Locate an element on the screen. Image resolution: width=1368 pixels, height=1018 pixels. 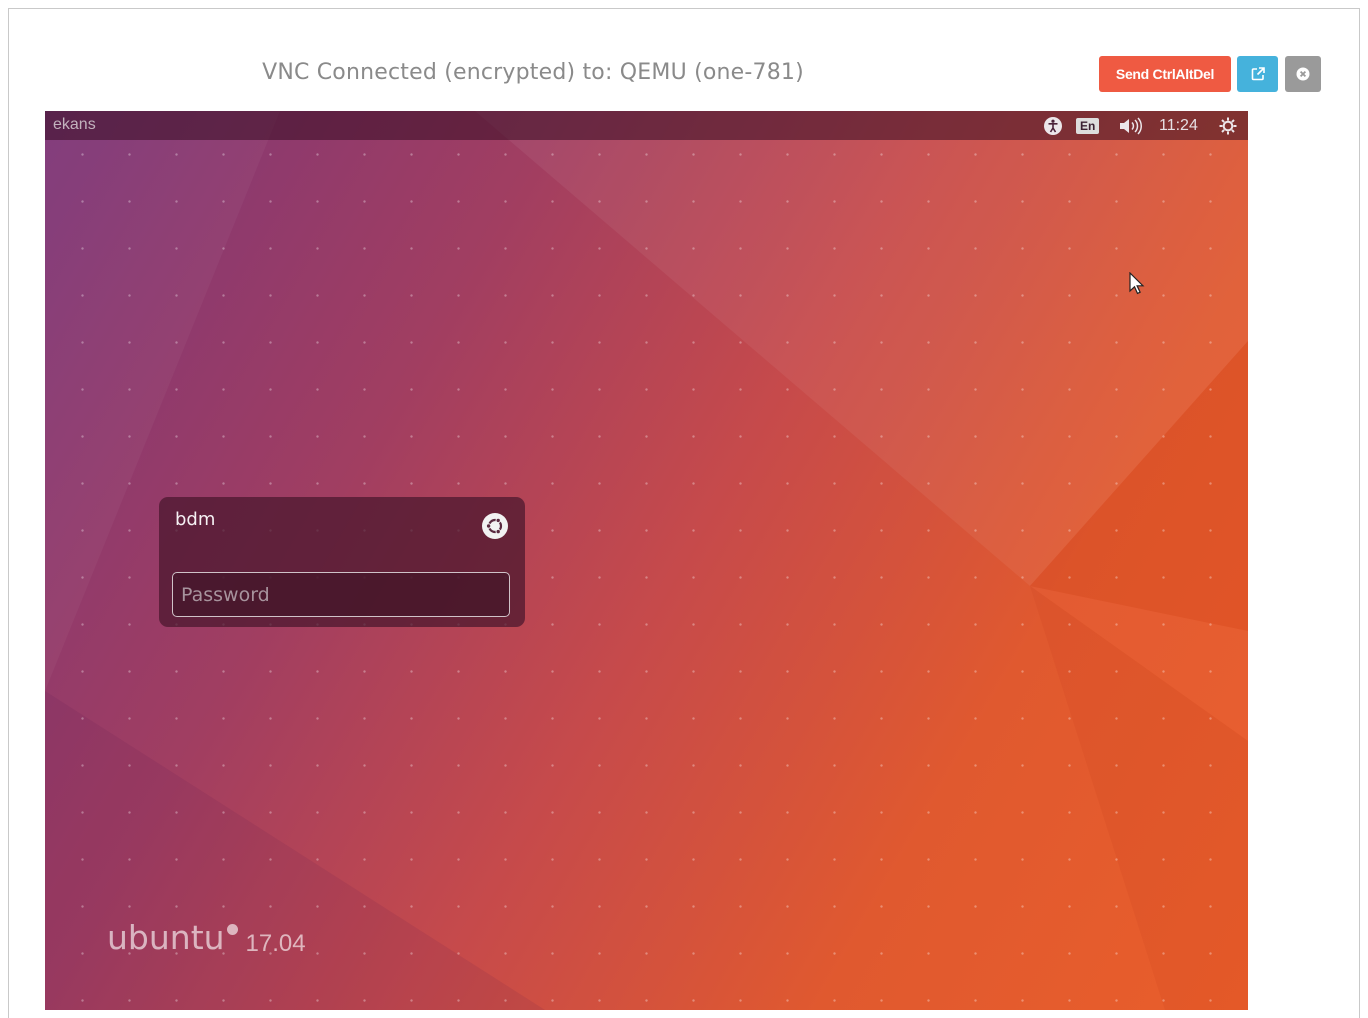
brand-name: ubuntu is located at coordinates (166, 937).